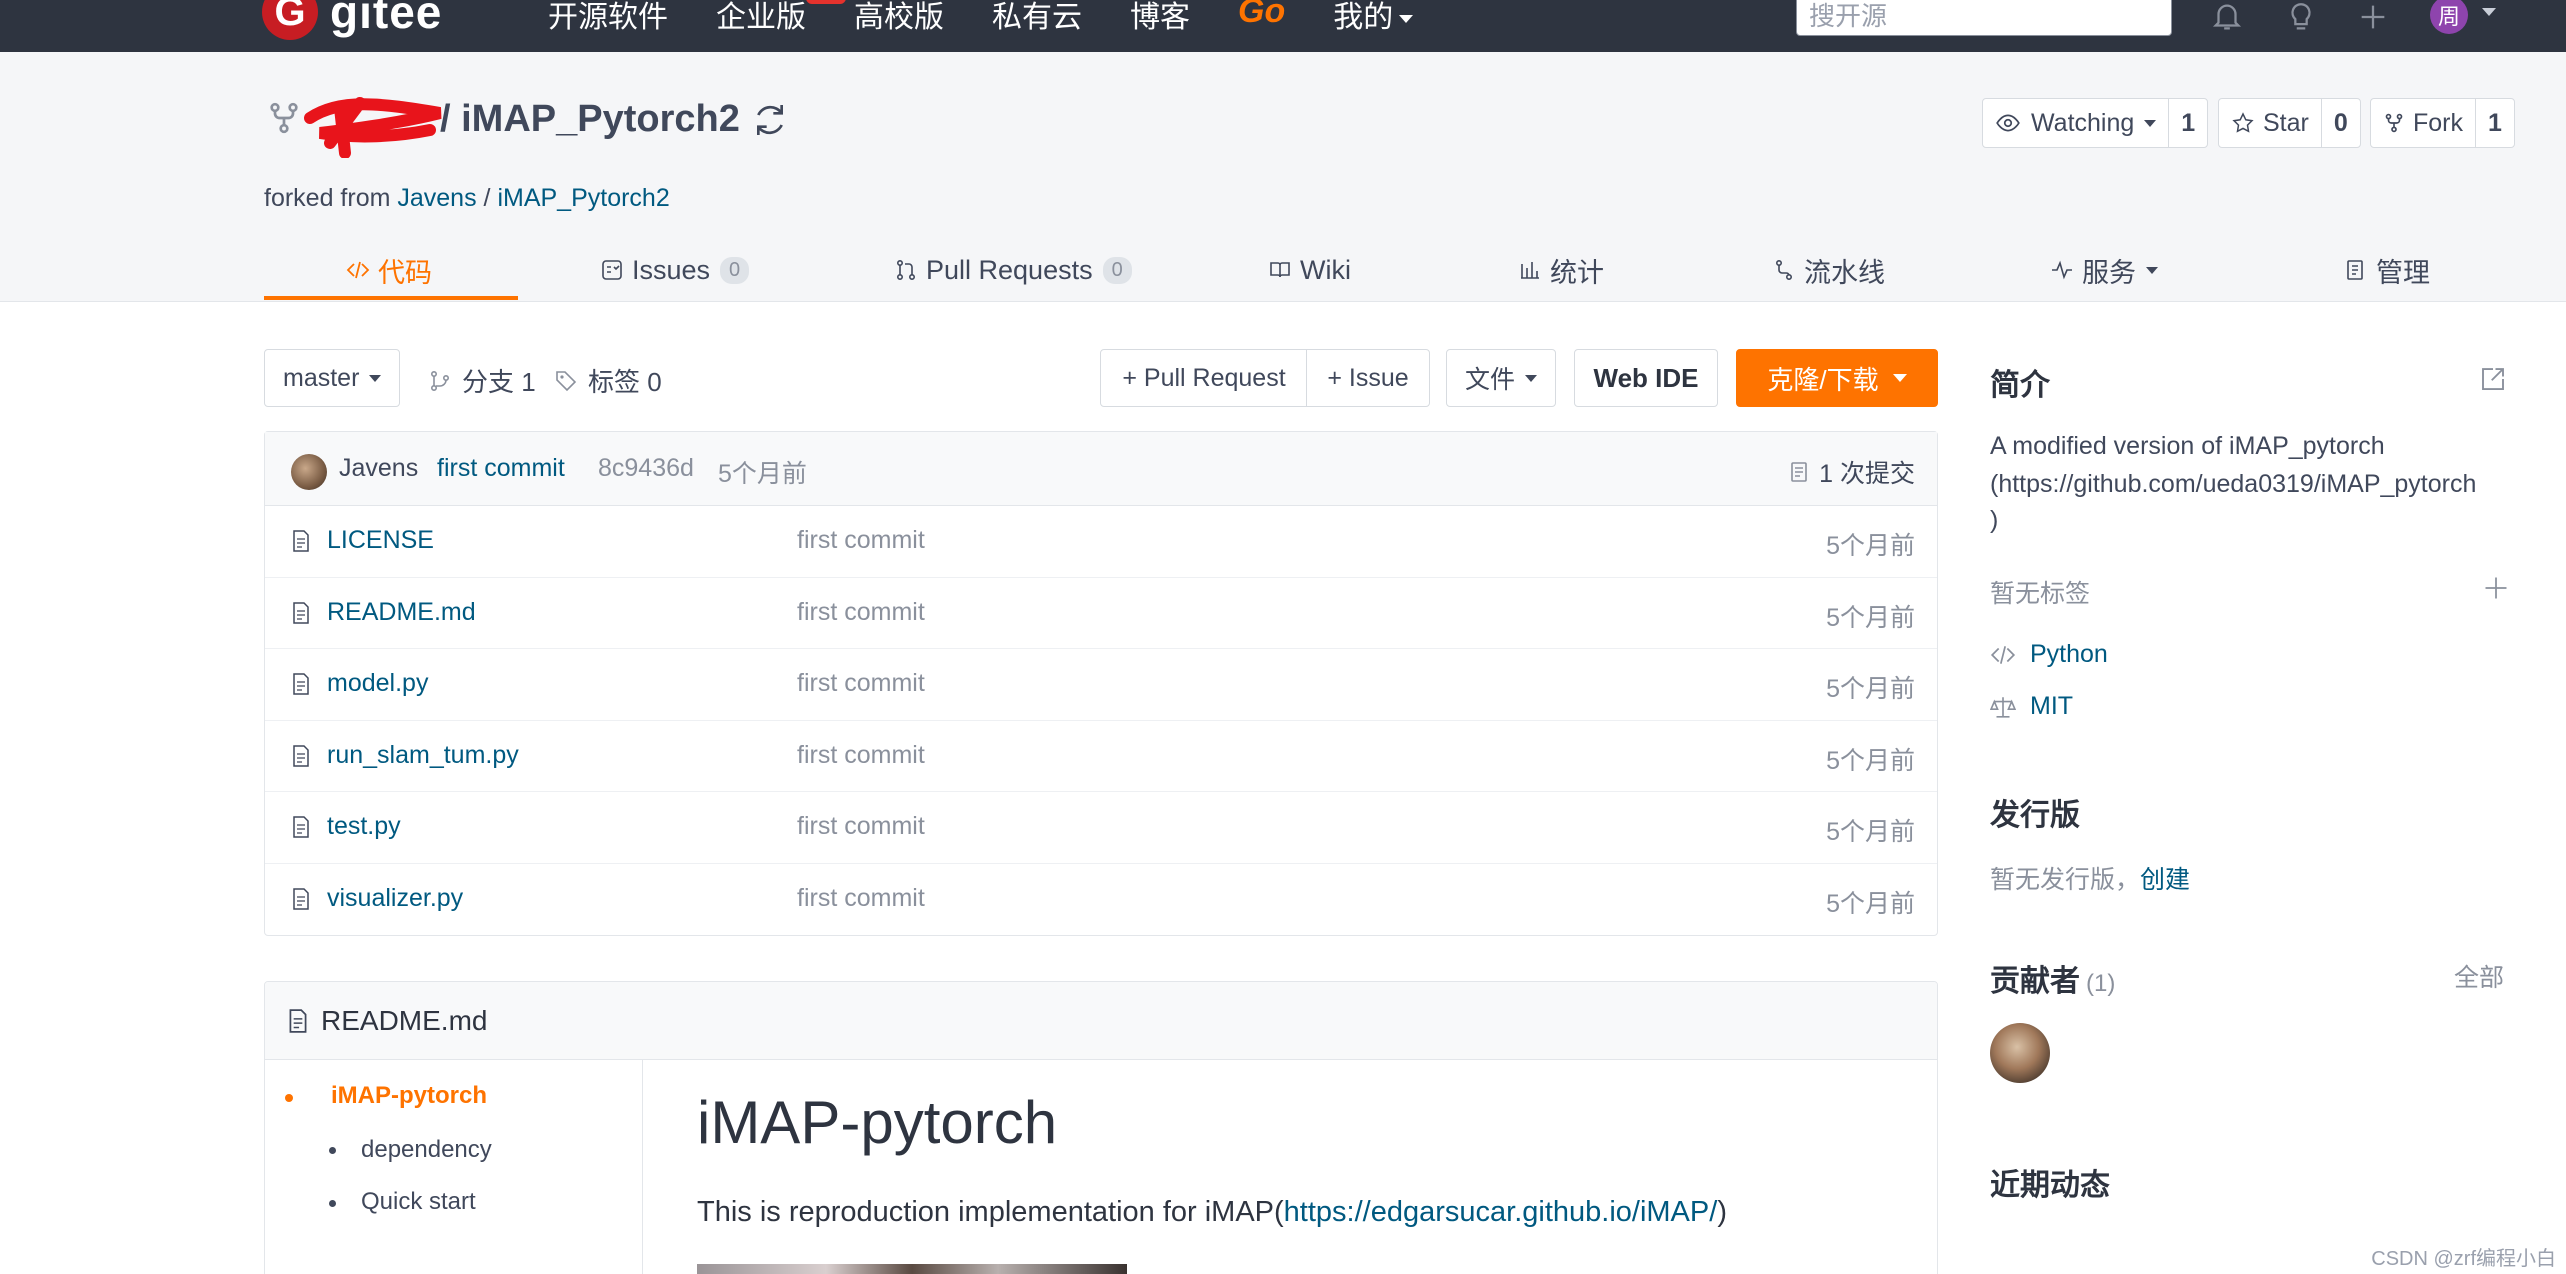 This screenshot has height=1274, width=2566. I want to click on star-count: 0, so click(2341, 123).